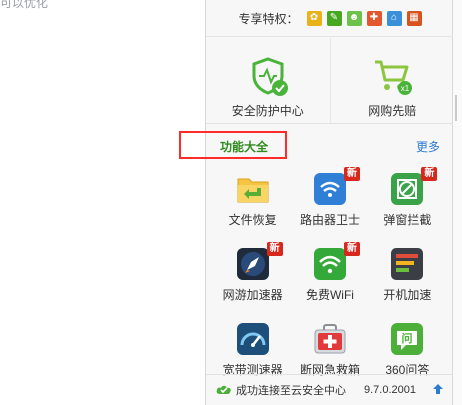 The width and height of the screenshot is (462, 405). I want to click on tool-game-accelerator: 新 网游加速器, so click(252, 274).